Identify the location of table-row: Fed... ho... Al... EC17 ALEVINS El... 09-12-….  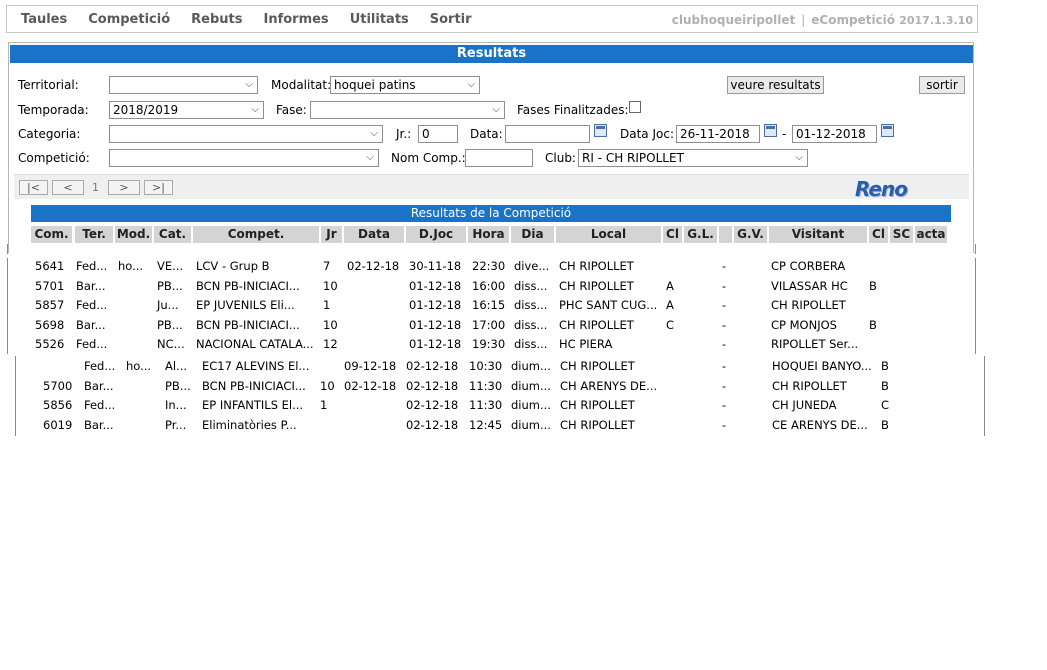
(500, 366).